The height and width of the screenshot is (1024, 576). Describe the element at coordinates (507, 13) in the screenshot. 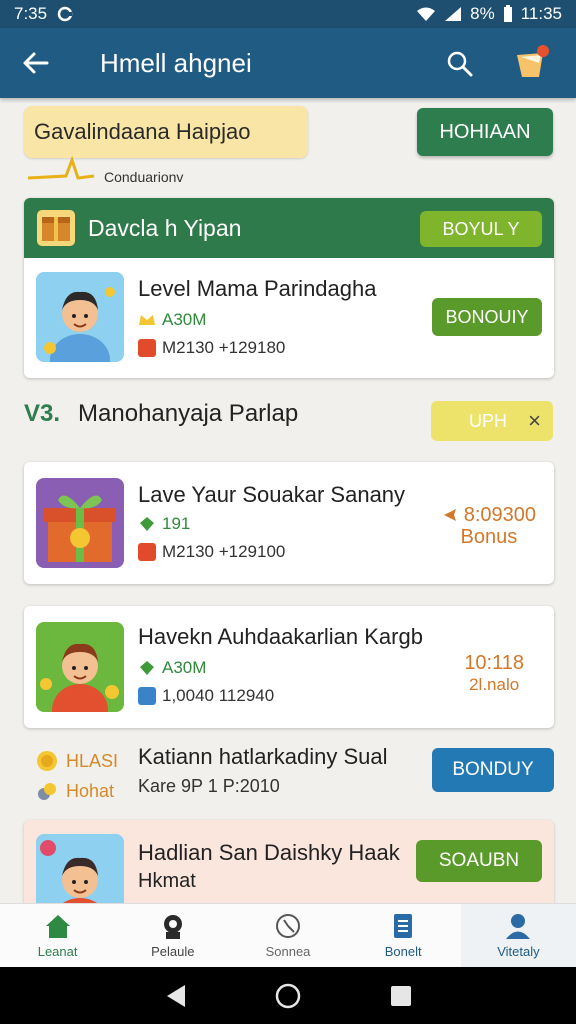

I see `battery-icon` at that location.